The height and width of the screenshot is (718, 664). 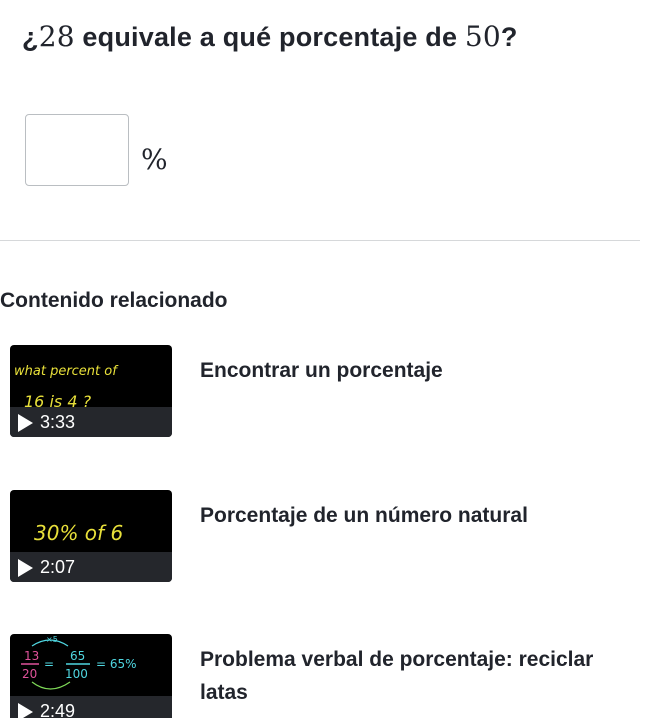 What do you see at coordinates (154, 159) in the screenshot?
I see `percent-unit: %` at bounding box center [154, 159].